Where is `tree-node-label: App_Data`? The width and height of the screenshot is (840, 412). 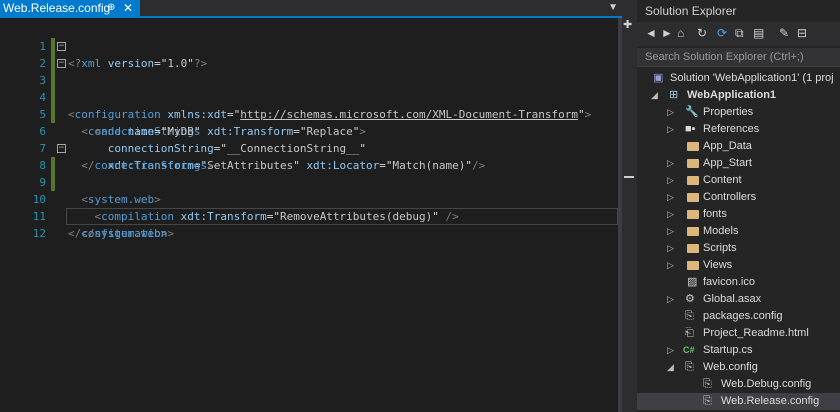 tree-node-label: App_Data is located at coordinates (727, 146).